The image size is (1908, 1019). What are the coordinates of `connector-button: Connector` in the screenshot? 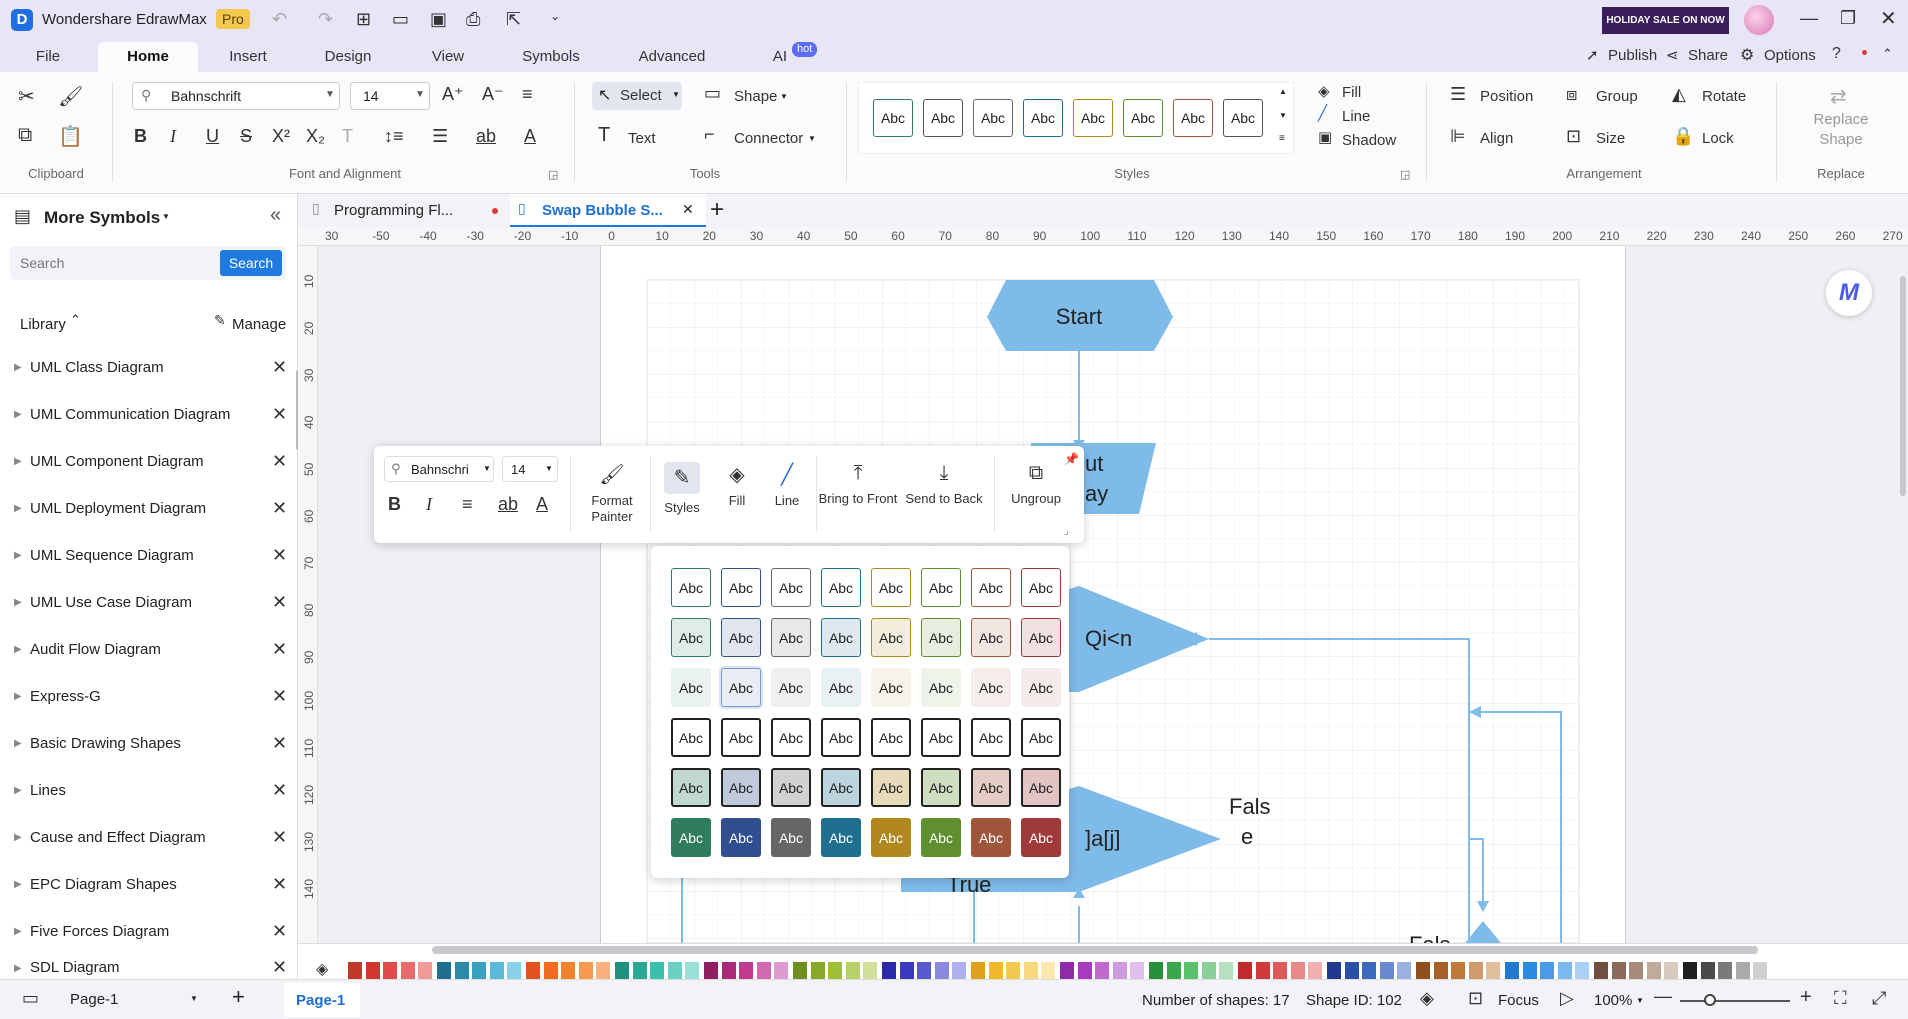 It's located at (768, 138).